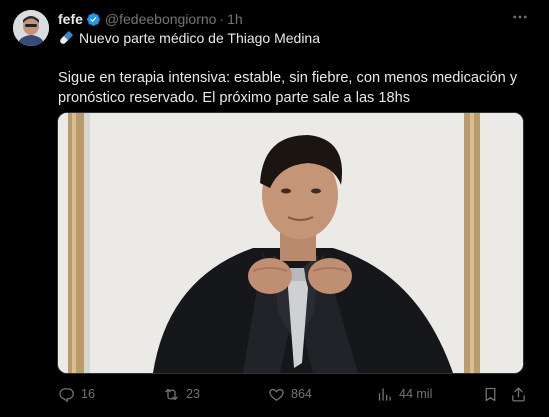  What do you see at coordinates (93, 19) in the screenshot?
I see `verified-badge-icon` at bounding box center [93, 19].